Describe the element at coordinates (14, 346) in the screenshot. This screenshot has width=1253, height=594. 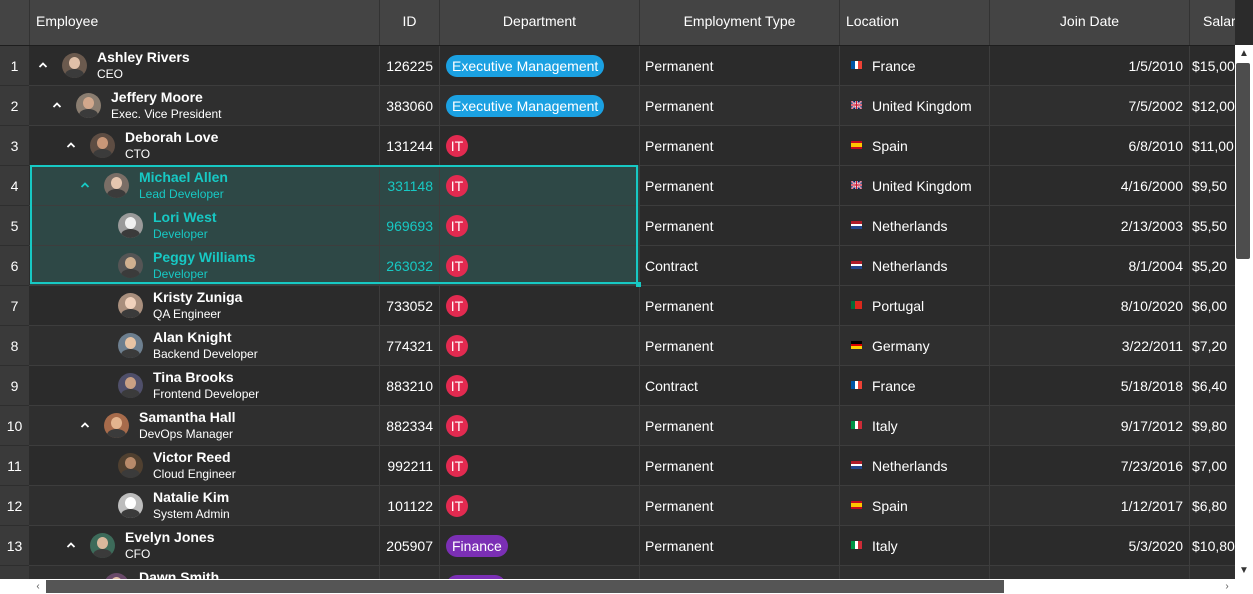
I see `row-number: 8` at that location.